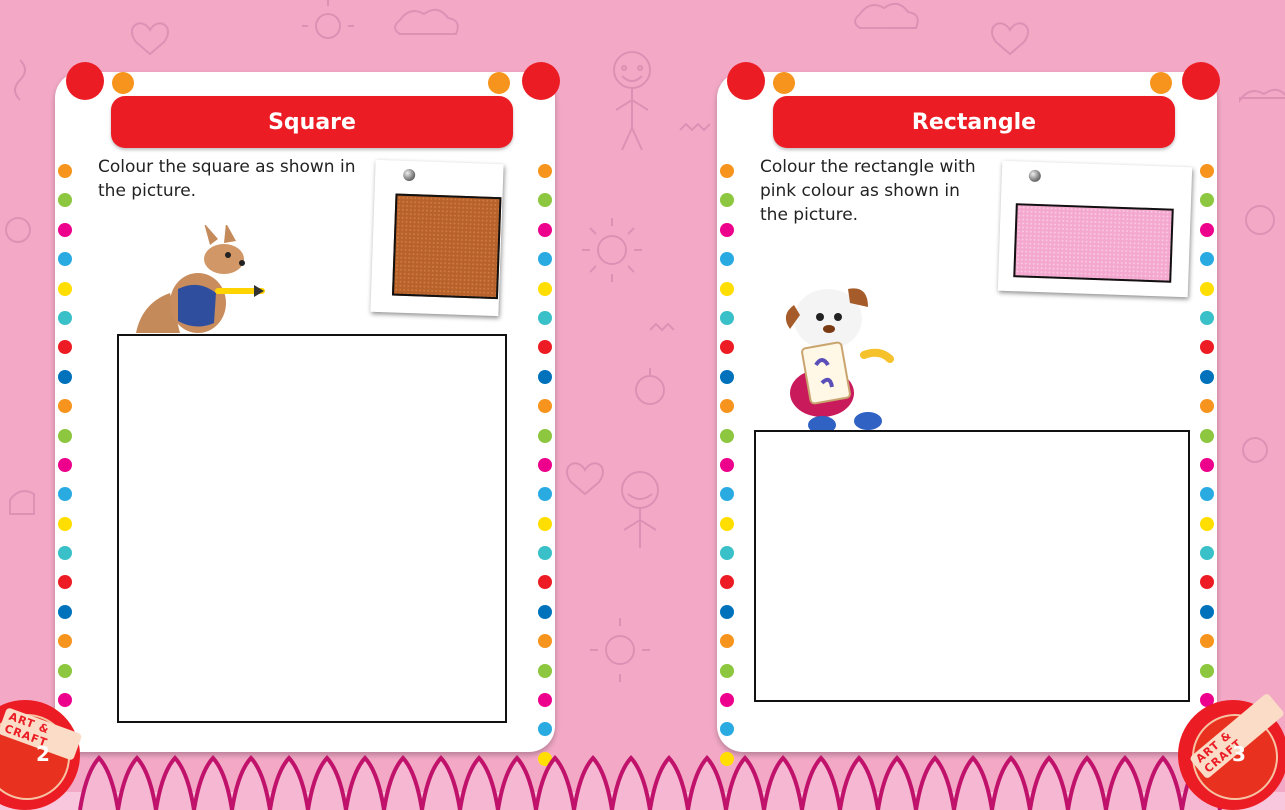 Image resolution: width=1285 pixels, height=810 pixels. What do you see at coordinates (1093, 243) in the screenshot?
I see `rectangle-colour-sample` at bounding box center [1093, 243].